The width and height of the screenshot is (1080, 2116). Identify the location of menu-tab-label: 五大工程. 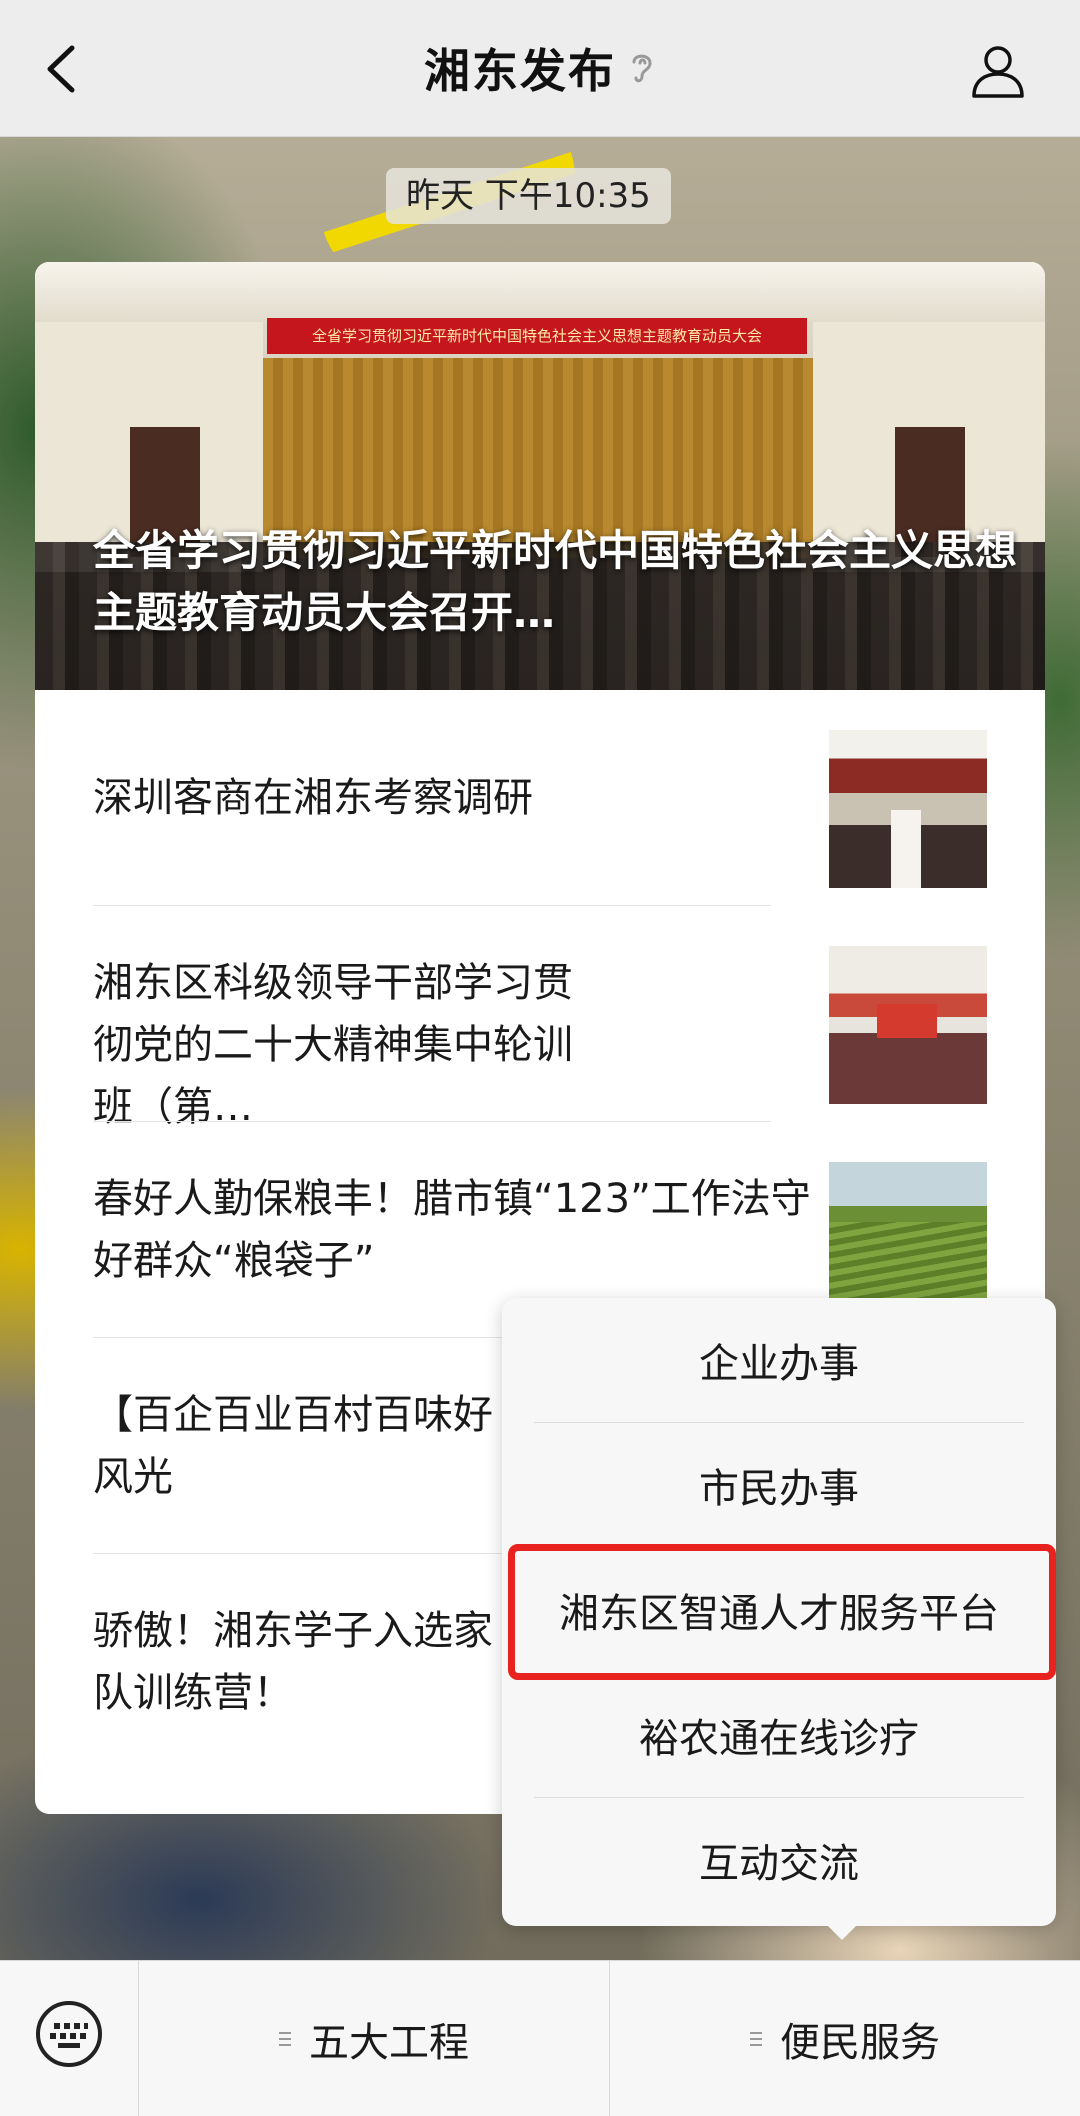
(389, 2042).